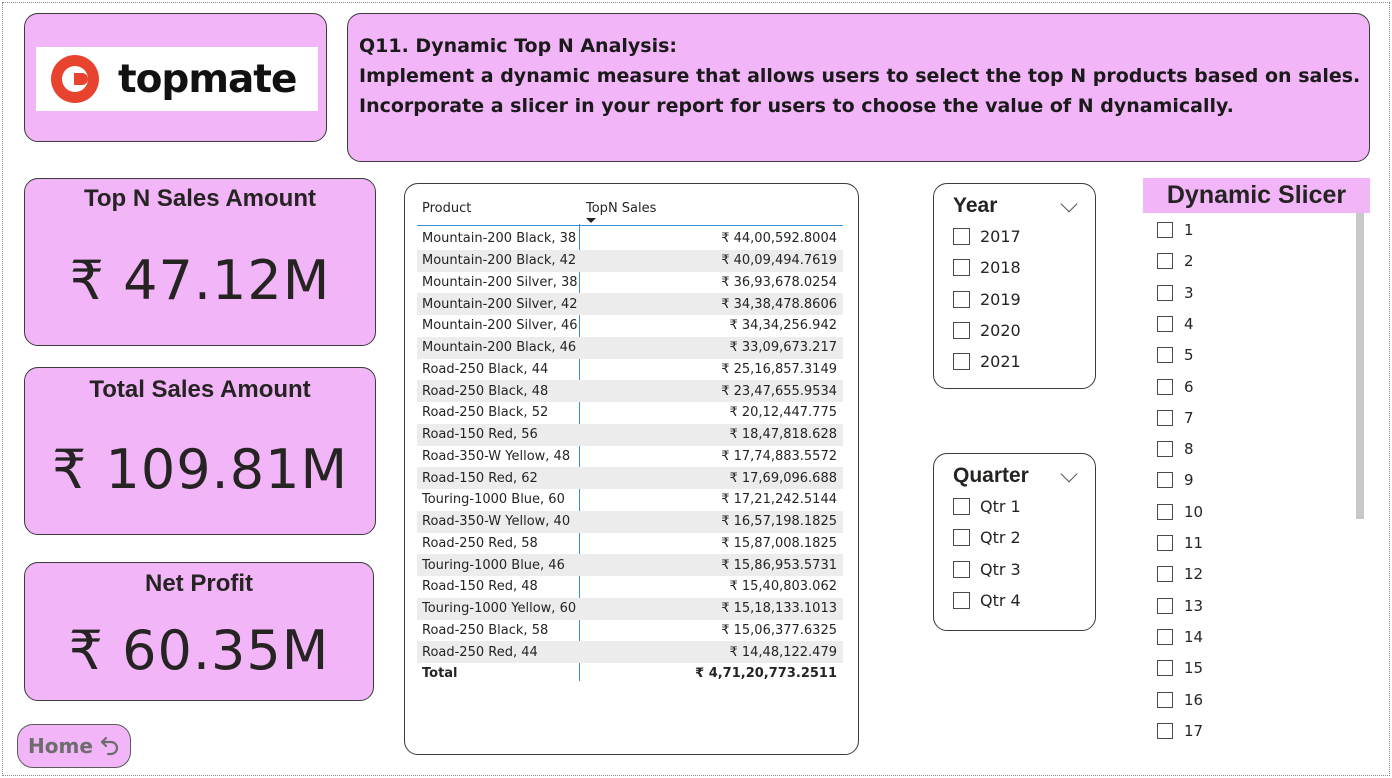 The height and width of the screenshot is (778, 1392). What do you see at coordinates (987, 537) in the screenshot?
I see `quarter-option: Qtr 2` at bounding box center [987, 537].